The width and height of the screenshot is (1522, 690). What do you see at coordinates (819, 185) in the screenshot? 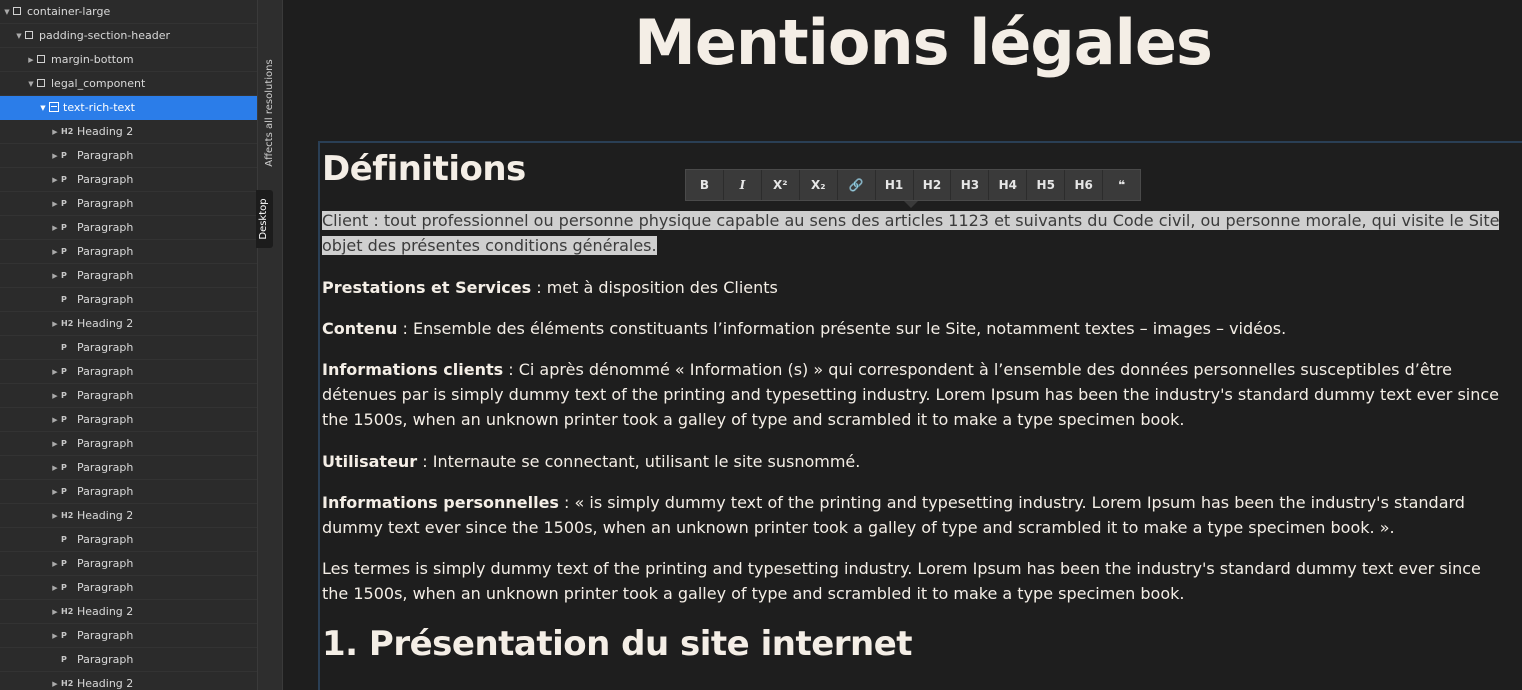
I see `subscript-button: X₂` at bounding box center [819, 185].